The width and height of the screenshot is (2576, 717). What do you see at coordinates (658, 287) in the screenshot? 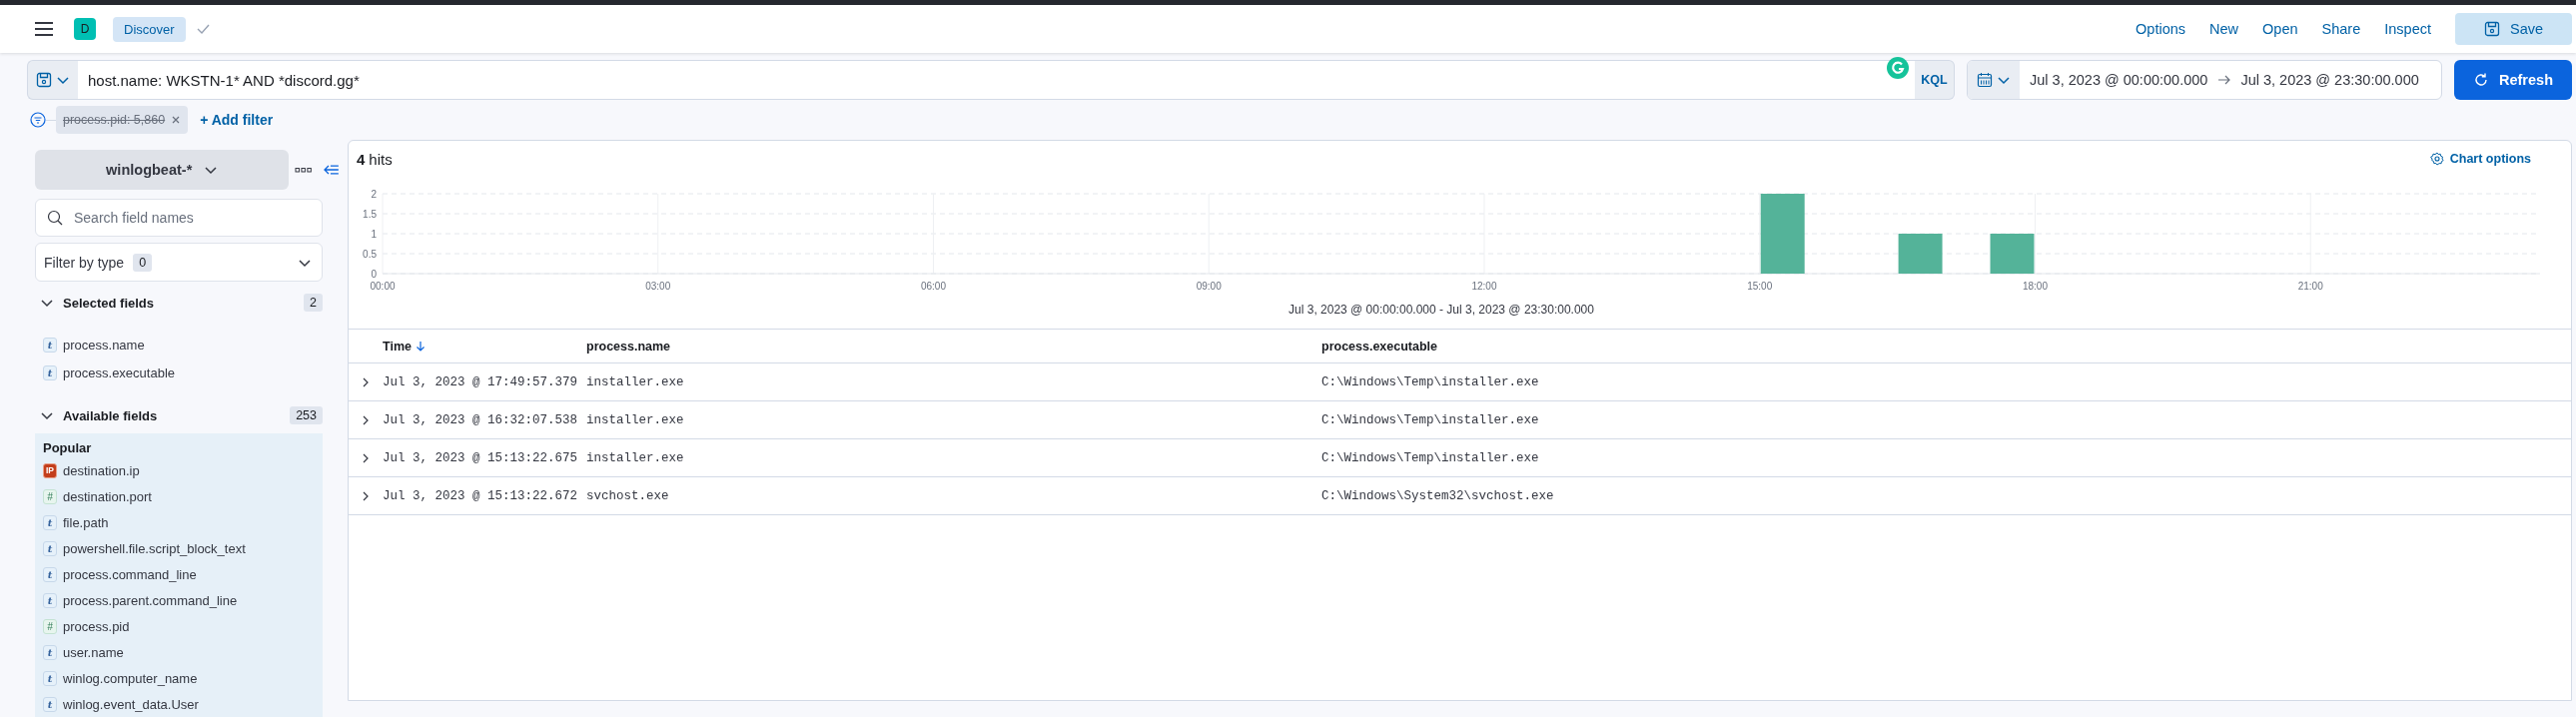
I see `x-axis-tick-label: 03:00` at bounding box center [658, 287].